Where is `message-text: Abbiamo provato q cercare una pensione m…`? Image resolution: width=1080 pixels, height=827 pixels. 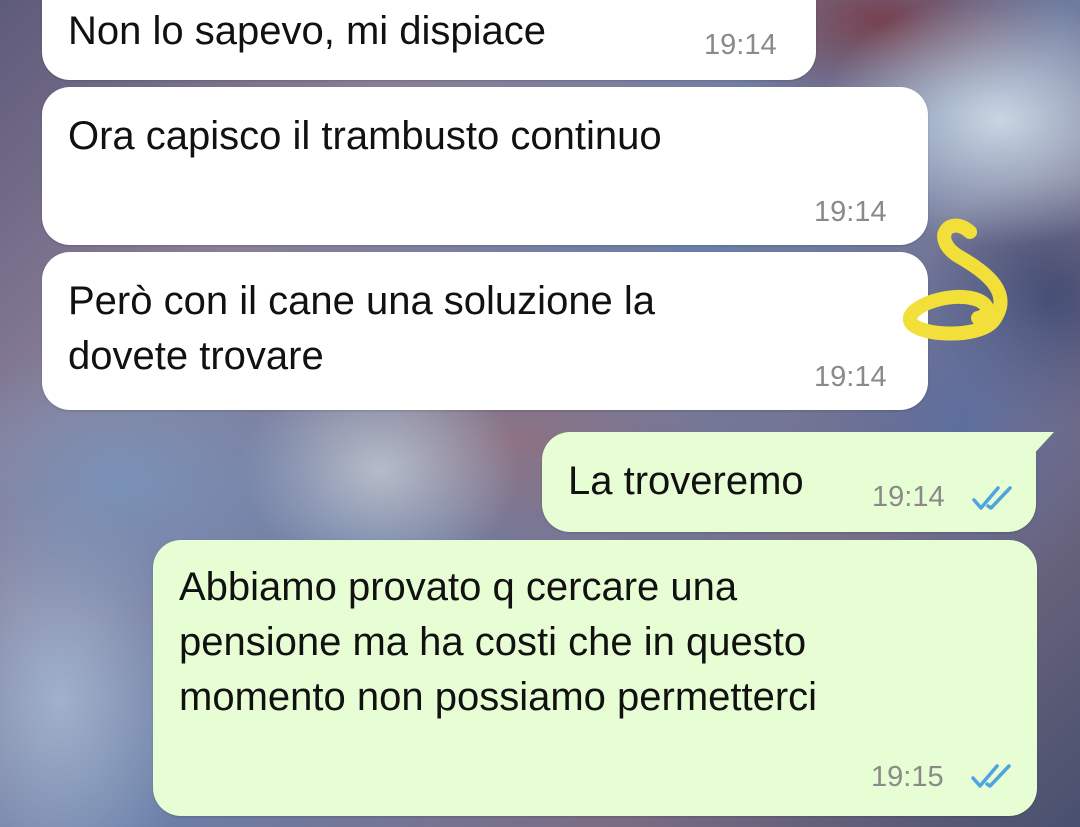
message-text: Abbiamo provato q cercare una pensione m… is located at coordinates (498, 642).